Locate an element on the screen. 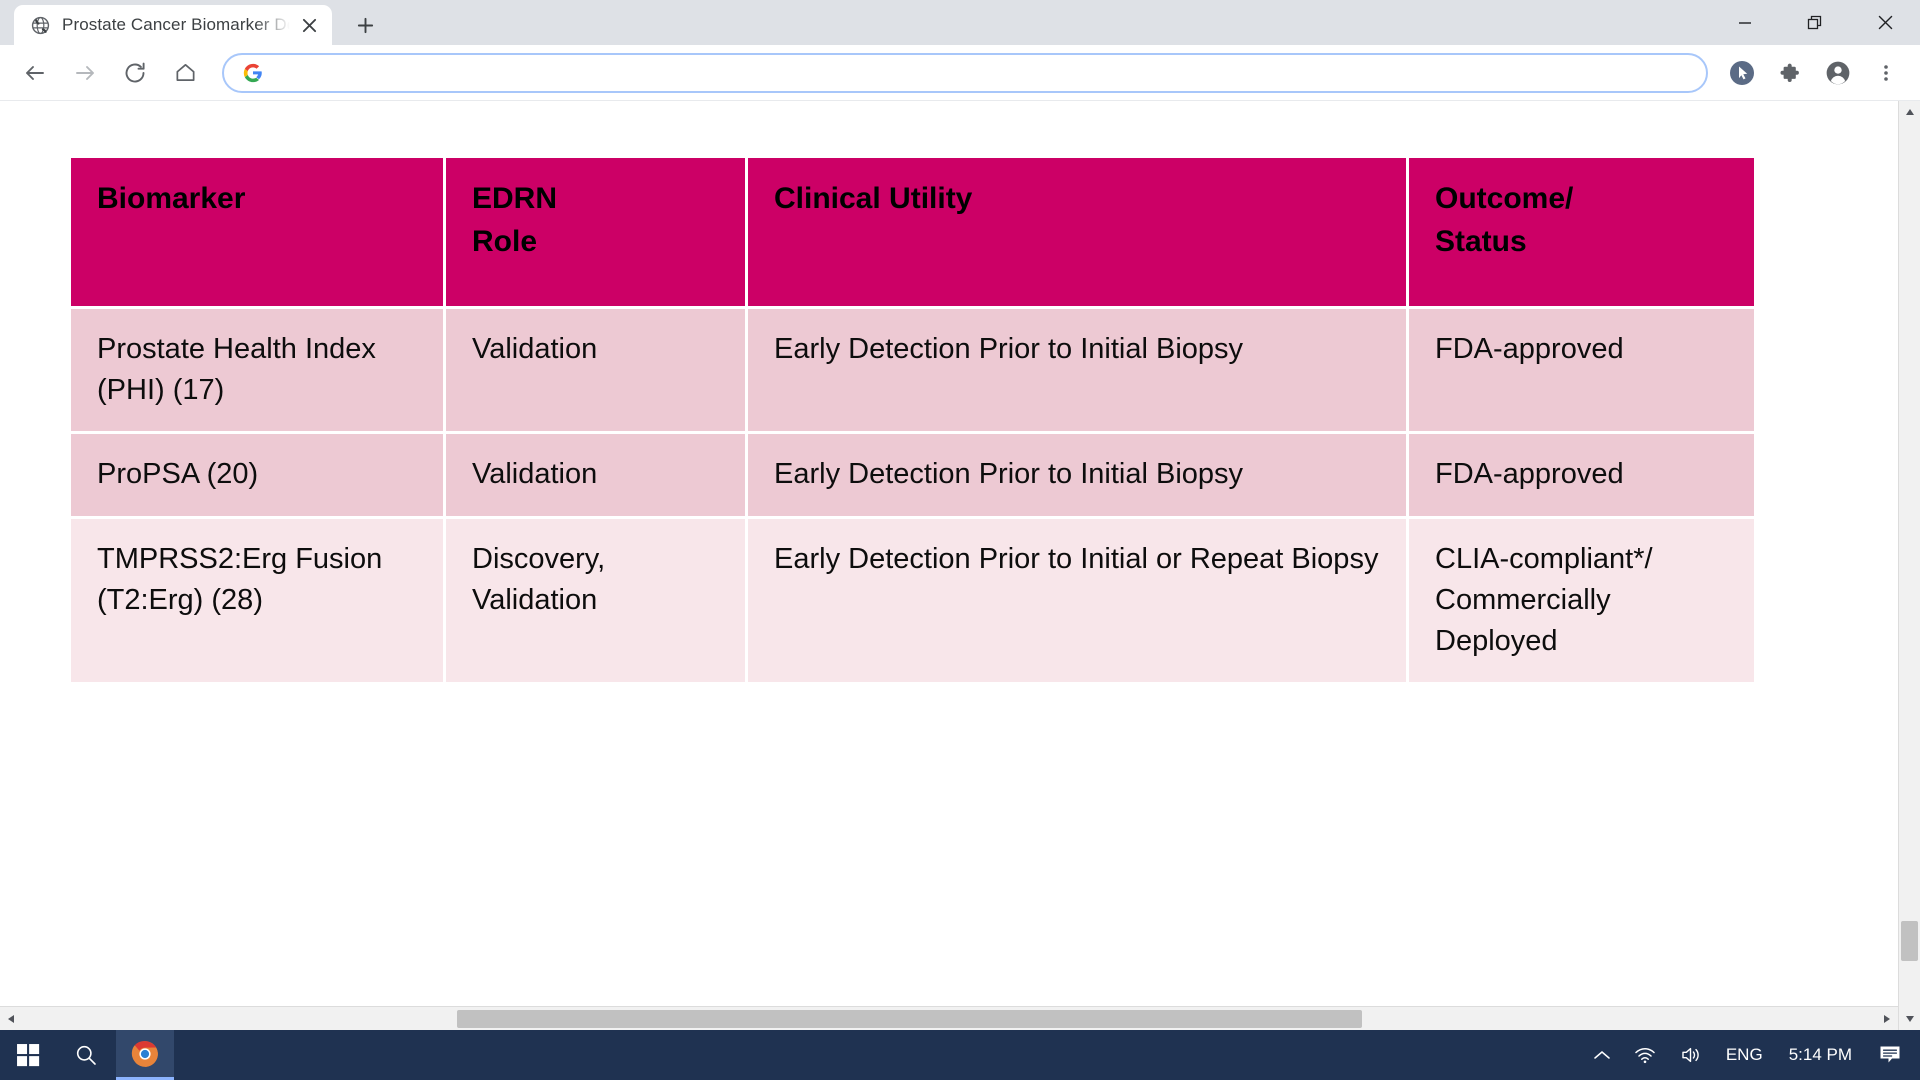  column-header-clinical-utility: Clinical Utility is located at coordinates (1077, 232).